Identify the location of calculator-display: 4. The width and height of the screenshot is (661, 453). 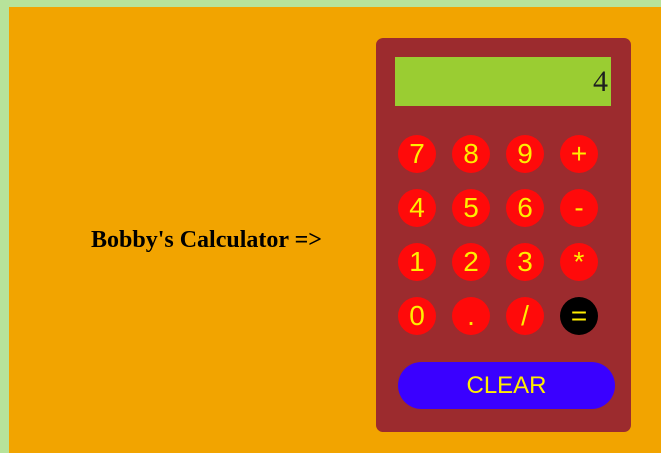
(503, 81).